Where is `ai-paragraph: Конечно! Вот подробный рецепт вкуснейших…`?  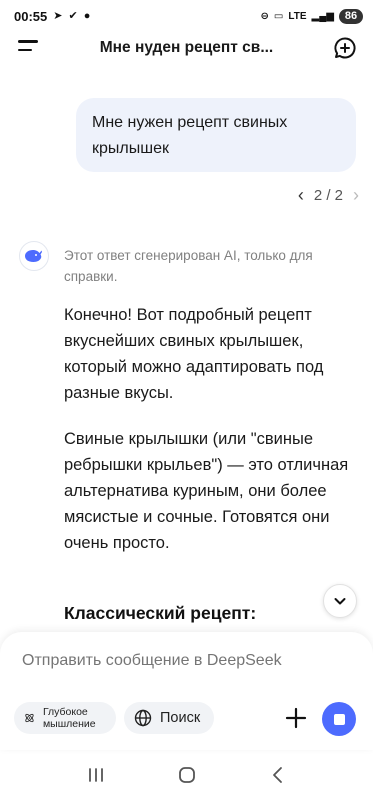
ai-paragraph: Конечно! Вот подробный рецепт вкуснейших… is located at coordinates (194, 354).